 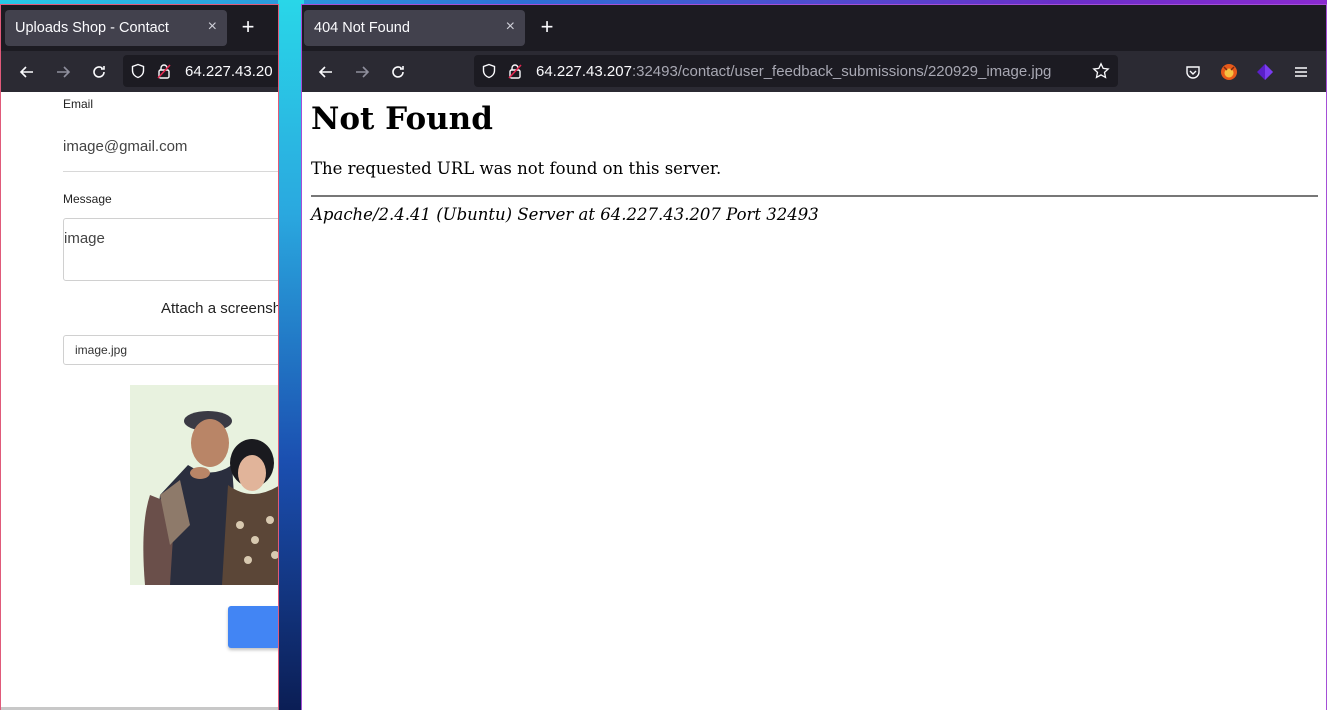 What do you see at coordinates (814, 196) in the screenshot?
I see `divider` at bounding box center [814, 196].